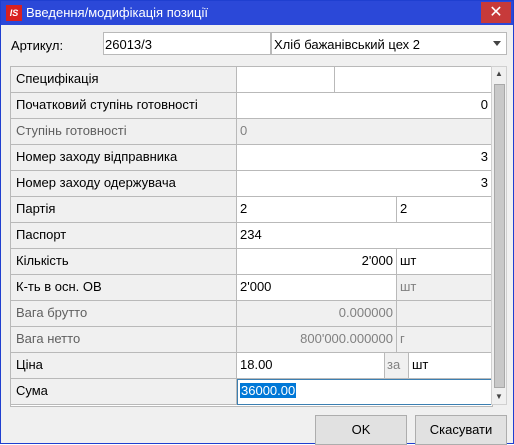 The height and width of the screenshot is (445, 514). Describe the element at coordinates (124, 184) in the screenshot. I see `label-receiver-number: Номер заходу одержувача` at that location.